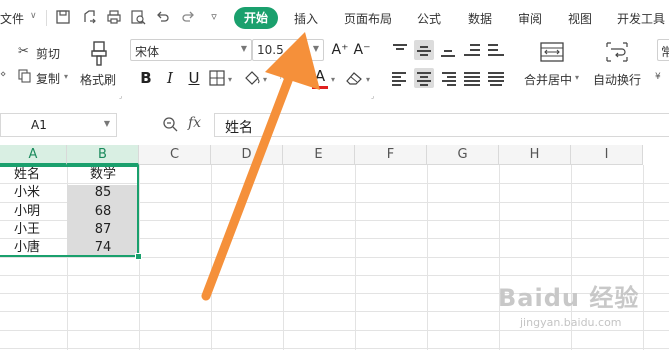 The height and width of the screenshot is (350, 669). I want to click on watermark-brand: Baidu 经验, so click(569, 298).